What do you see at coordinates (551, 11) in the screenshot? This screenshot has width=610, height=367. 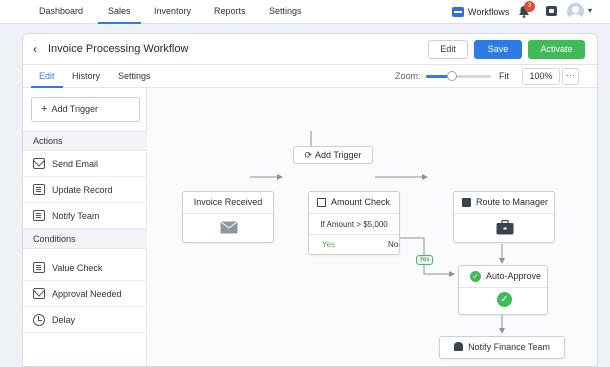 I see `messages-icon` at bounding box center [551, 11].